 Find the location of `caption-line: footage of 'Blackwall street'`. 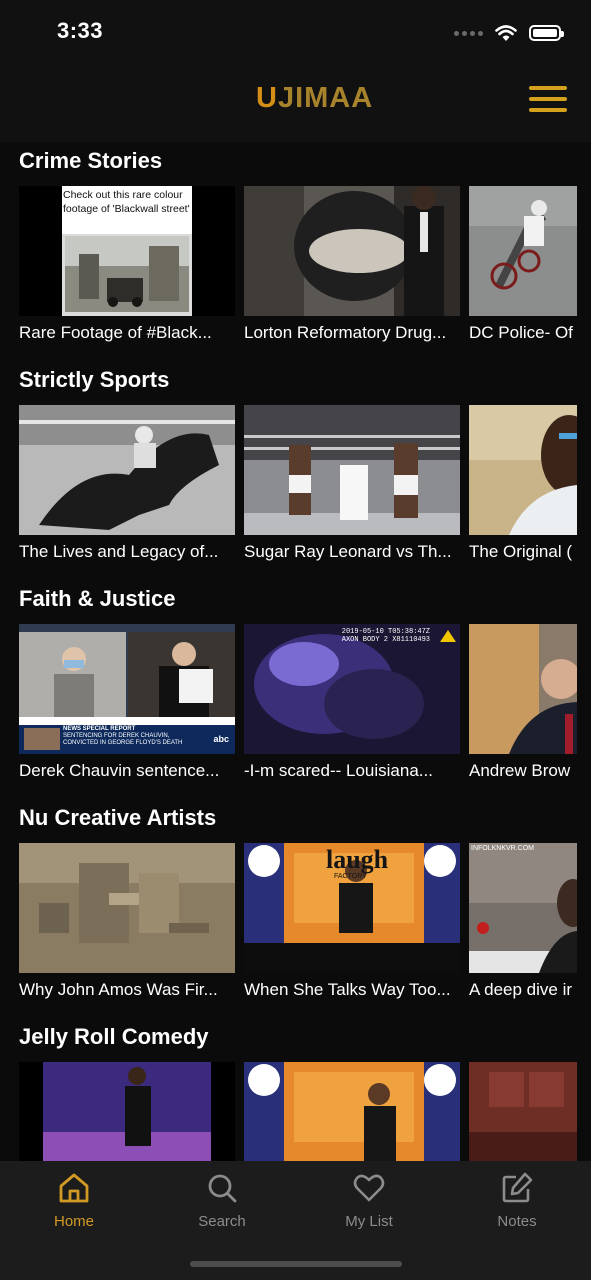

caption-line: footage of 'Blackwall street' is located at coordinates (126, 209).